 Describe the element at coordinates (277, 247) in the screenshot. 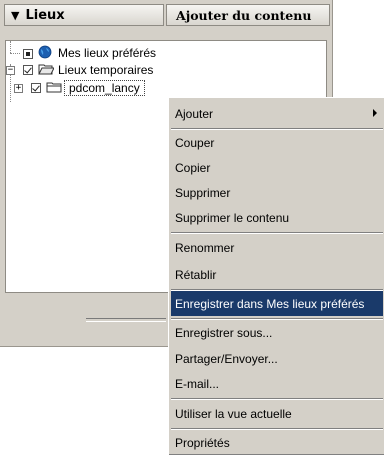

I see `menu-item-renommer: Renommer` at that location.